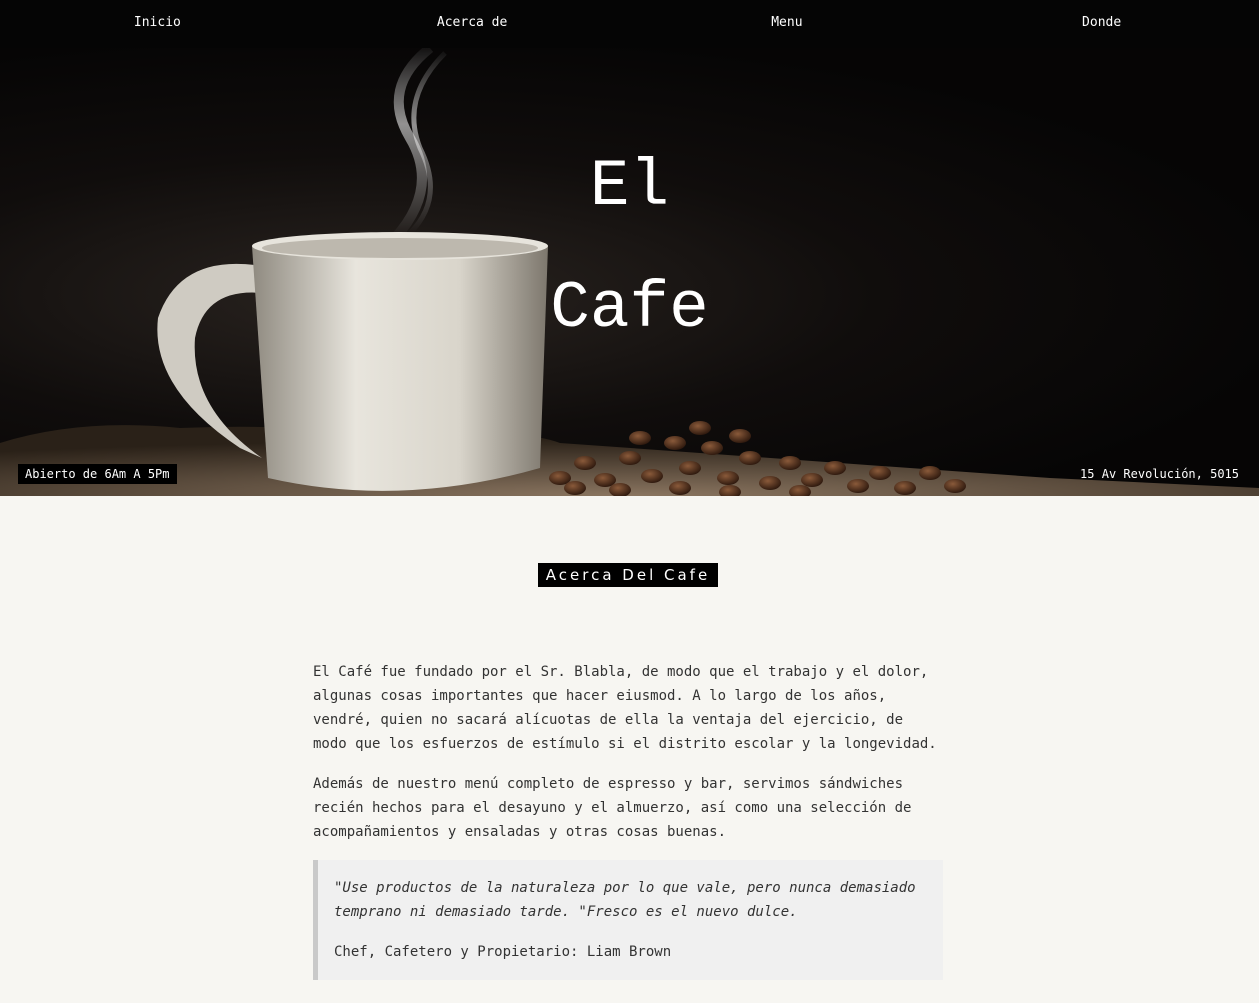  I want to click on quote-author: Chef, Cafetero y Propietario: Liam Brown, so click(503, 952).